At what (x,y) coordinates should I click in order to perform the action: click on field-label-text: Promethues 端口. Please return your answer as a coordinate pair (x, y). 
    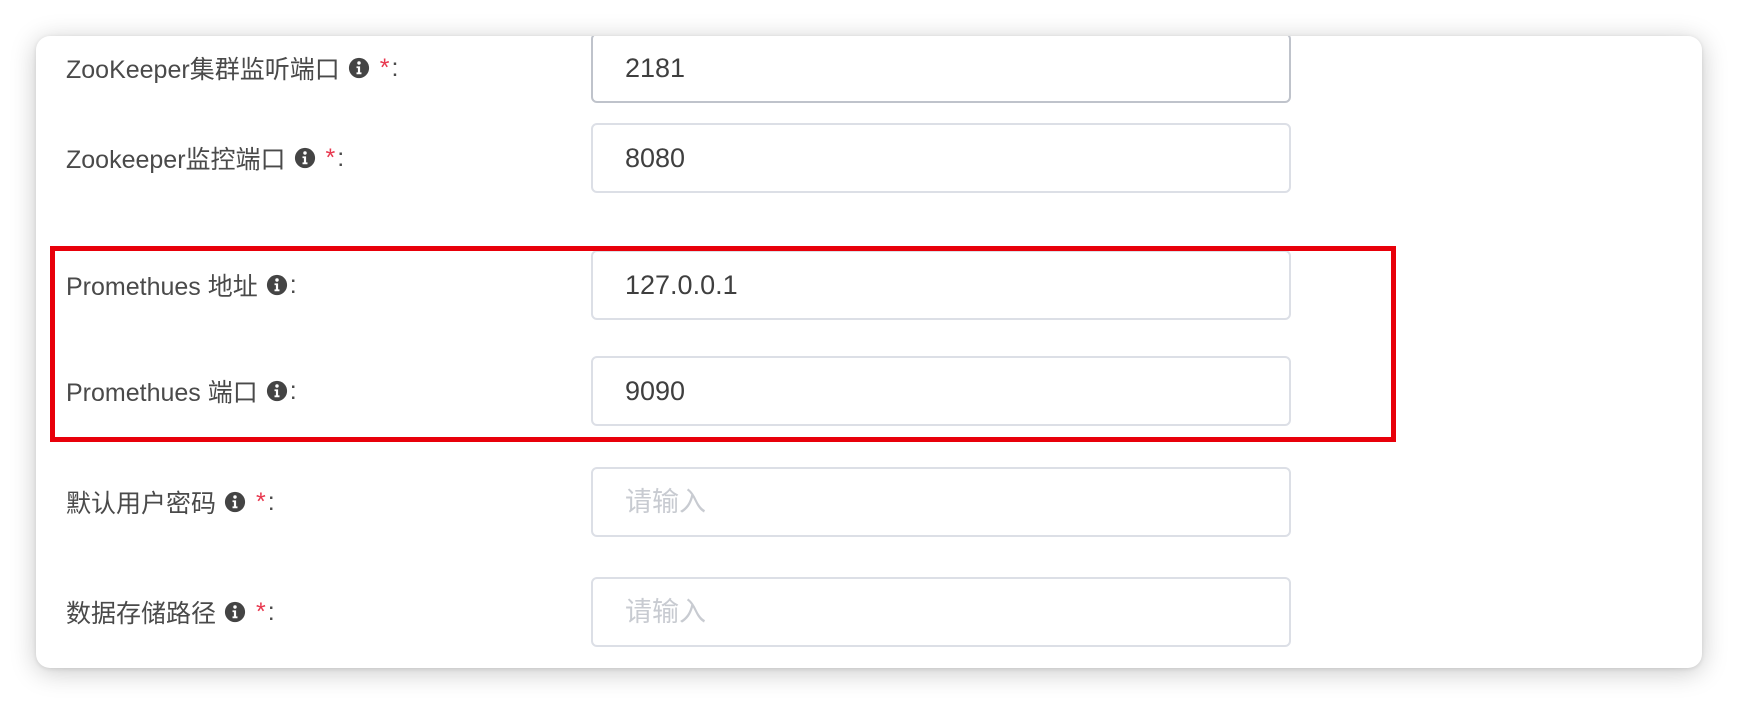
    Looking at the image, I should click on (162, 393).